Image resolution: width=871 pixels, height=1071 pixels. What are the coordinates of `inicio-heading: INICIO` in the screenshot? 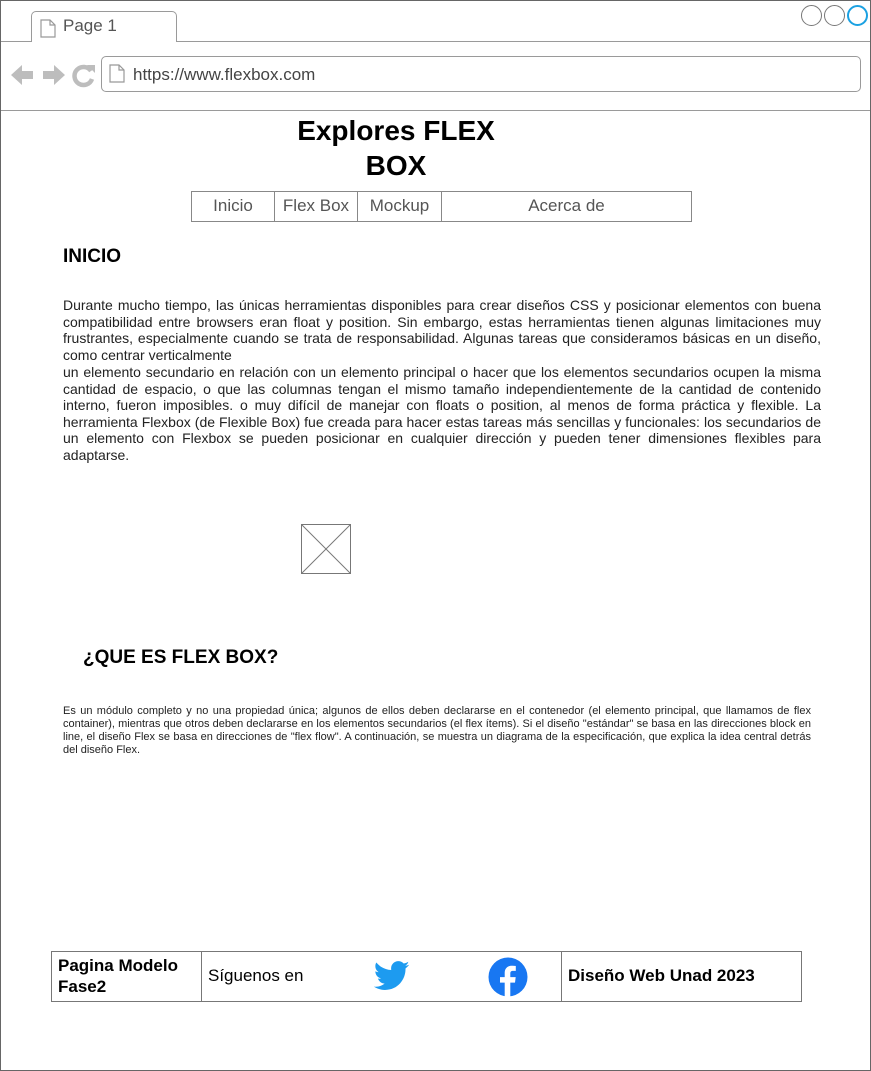 It's located at (92, 256).